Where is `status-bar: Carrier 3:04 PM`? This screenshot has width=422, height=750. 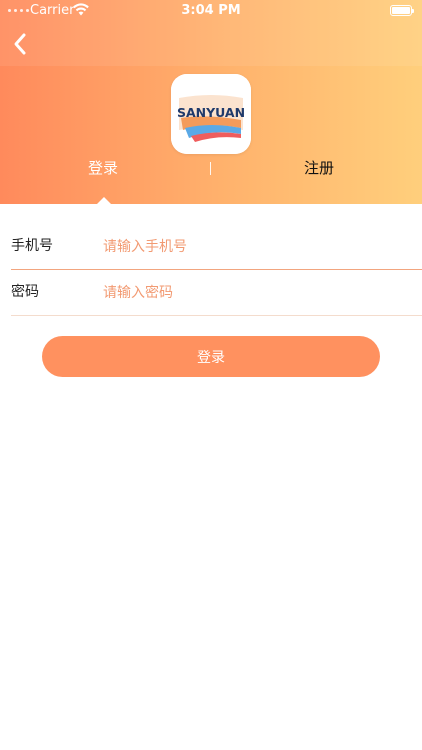 status-bar: Carrier 3:04 PM is located at coordinates (211, 11).